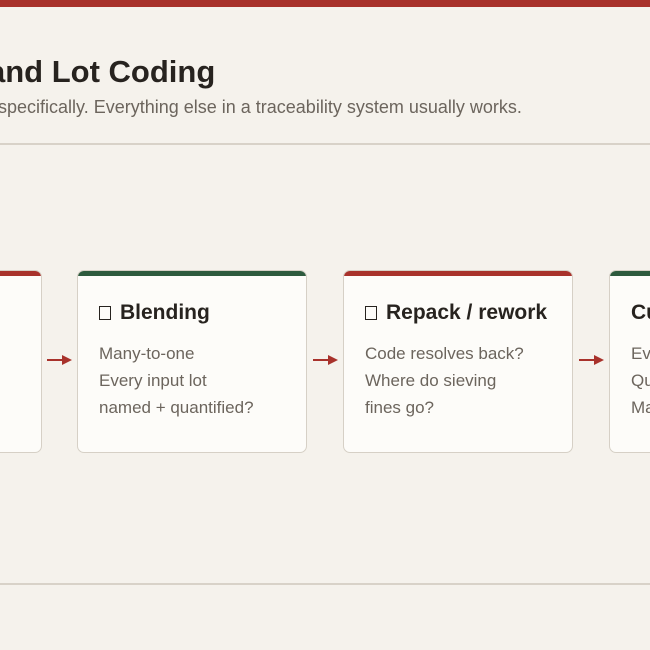 This screenshot has width=650, height=650. I want to click on card-line: Ev, so click(640, 353).